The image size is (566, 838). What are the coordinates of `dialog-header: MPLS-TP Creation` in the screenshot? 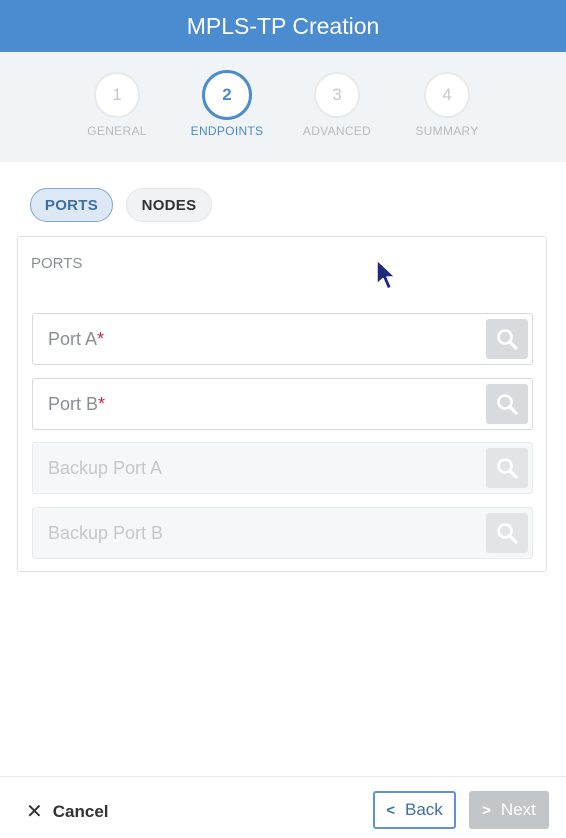 It's located at (283, 26).